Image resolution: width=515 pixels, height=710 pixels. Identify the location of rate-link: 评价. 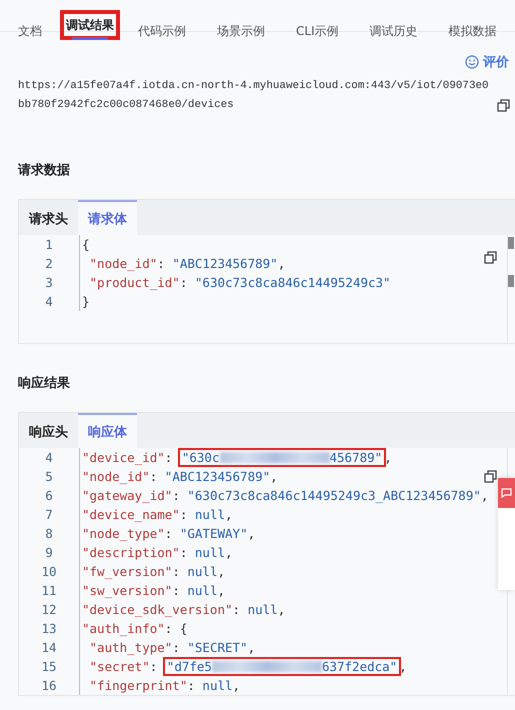
(487, 62).